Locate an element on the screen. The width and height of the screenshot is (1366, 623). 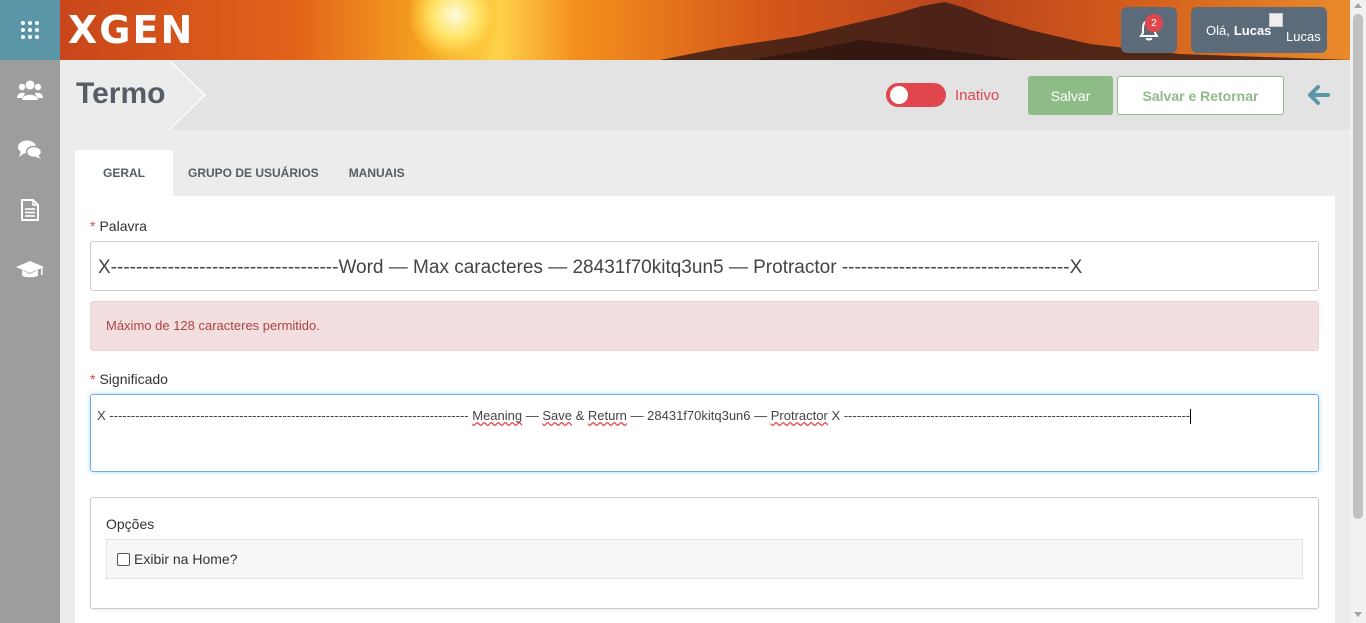
graduation-cap-icon is located at coordinates (30, 269).